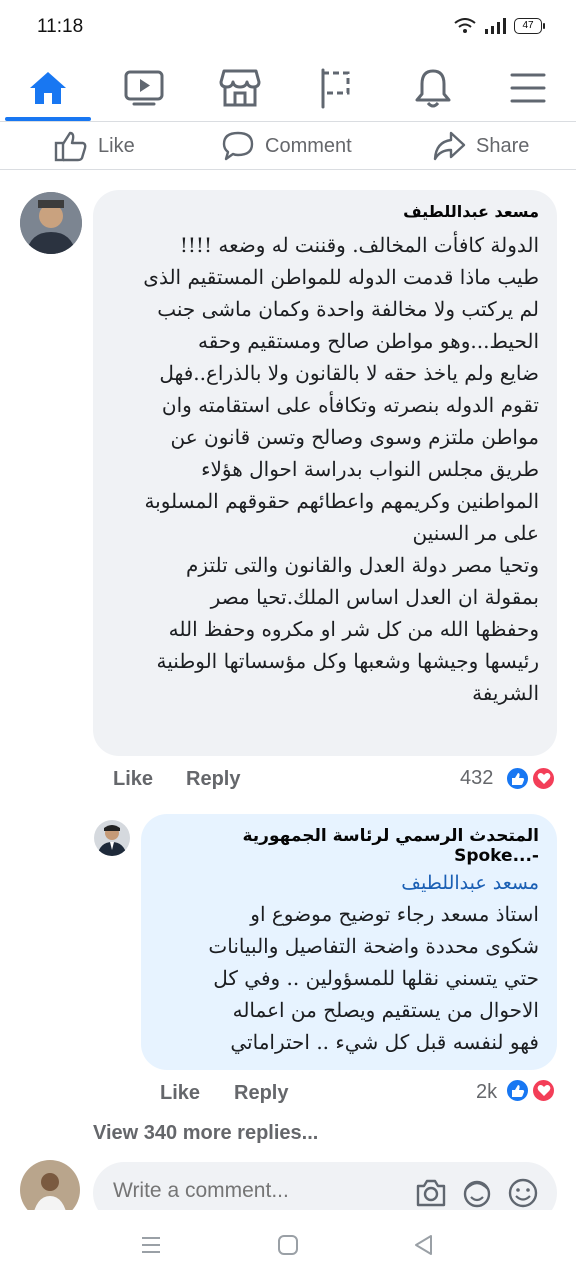 The image size is (576, 1280). I want to click on active-tab-indicator, so click(48, 119).